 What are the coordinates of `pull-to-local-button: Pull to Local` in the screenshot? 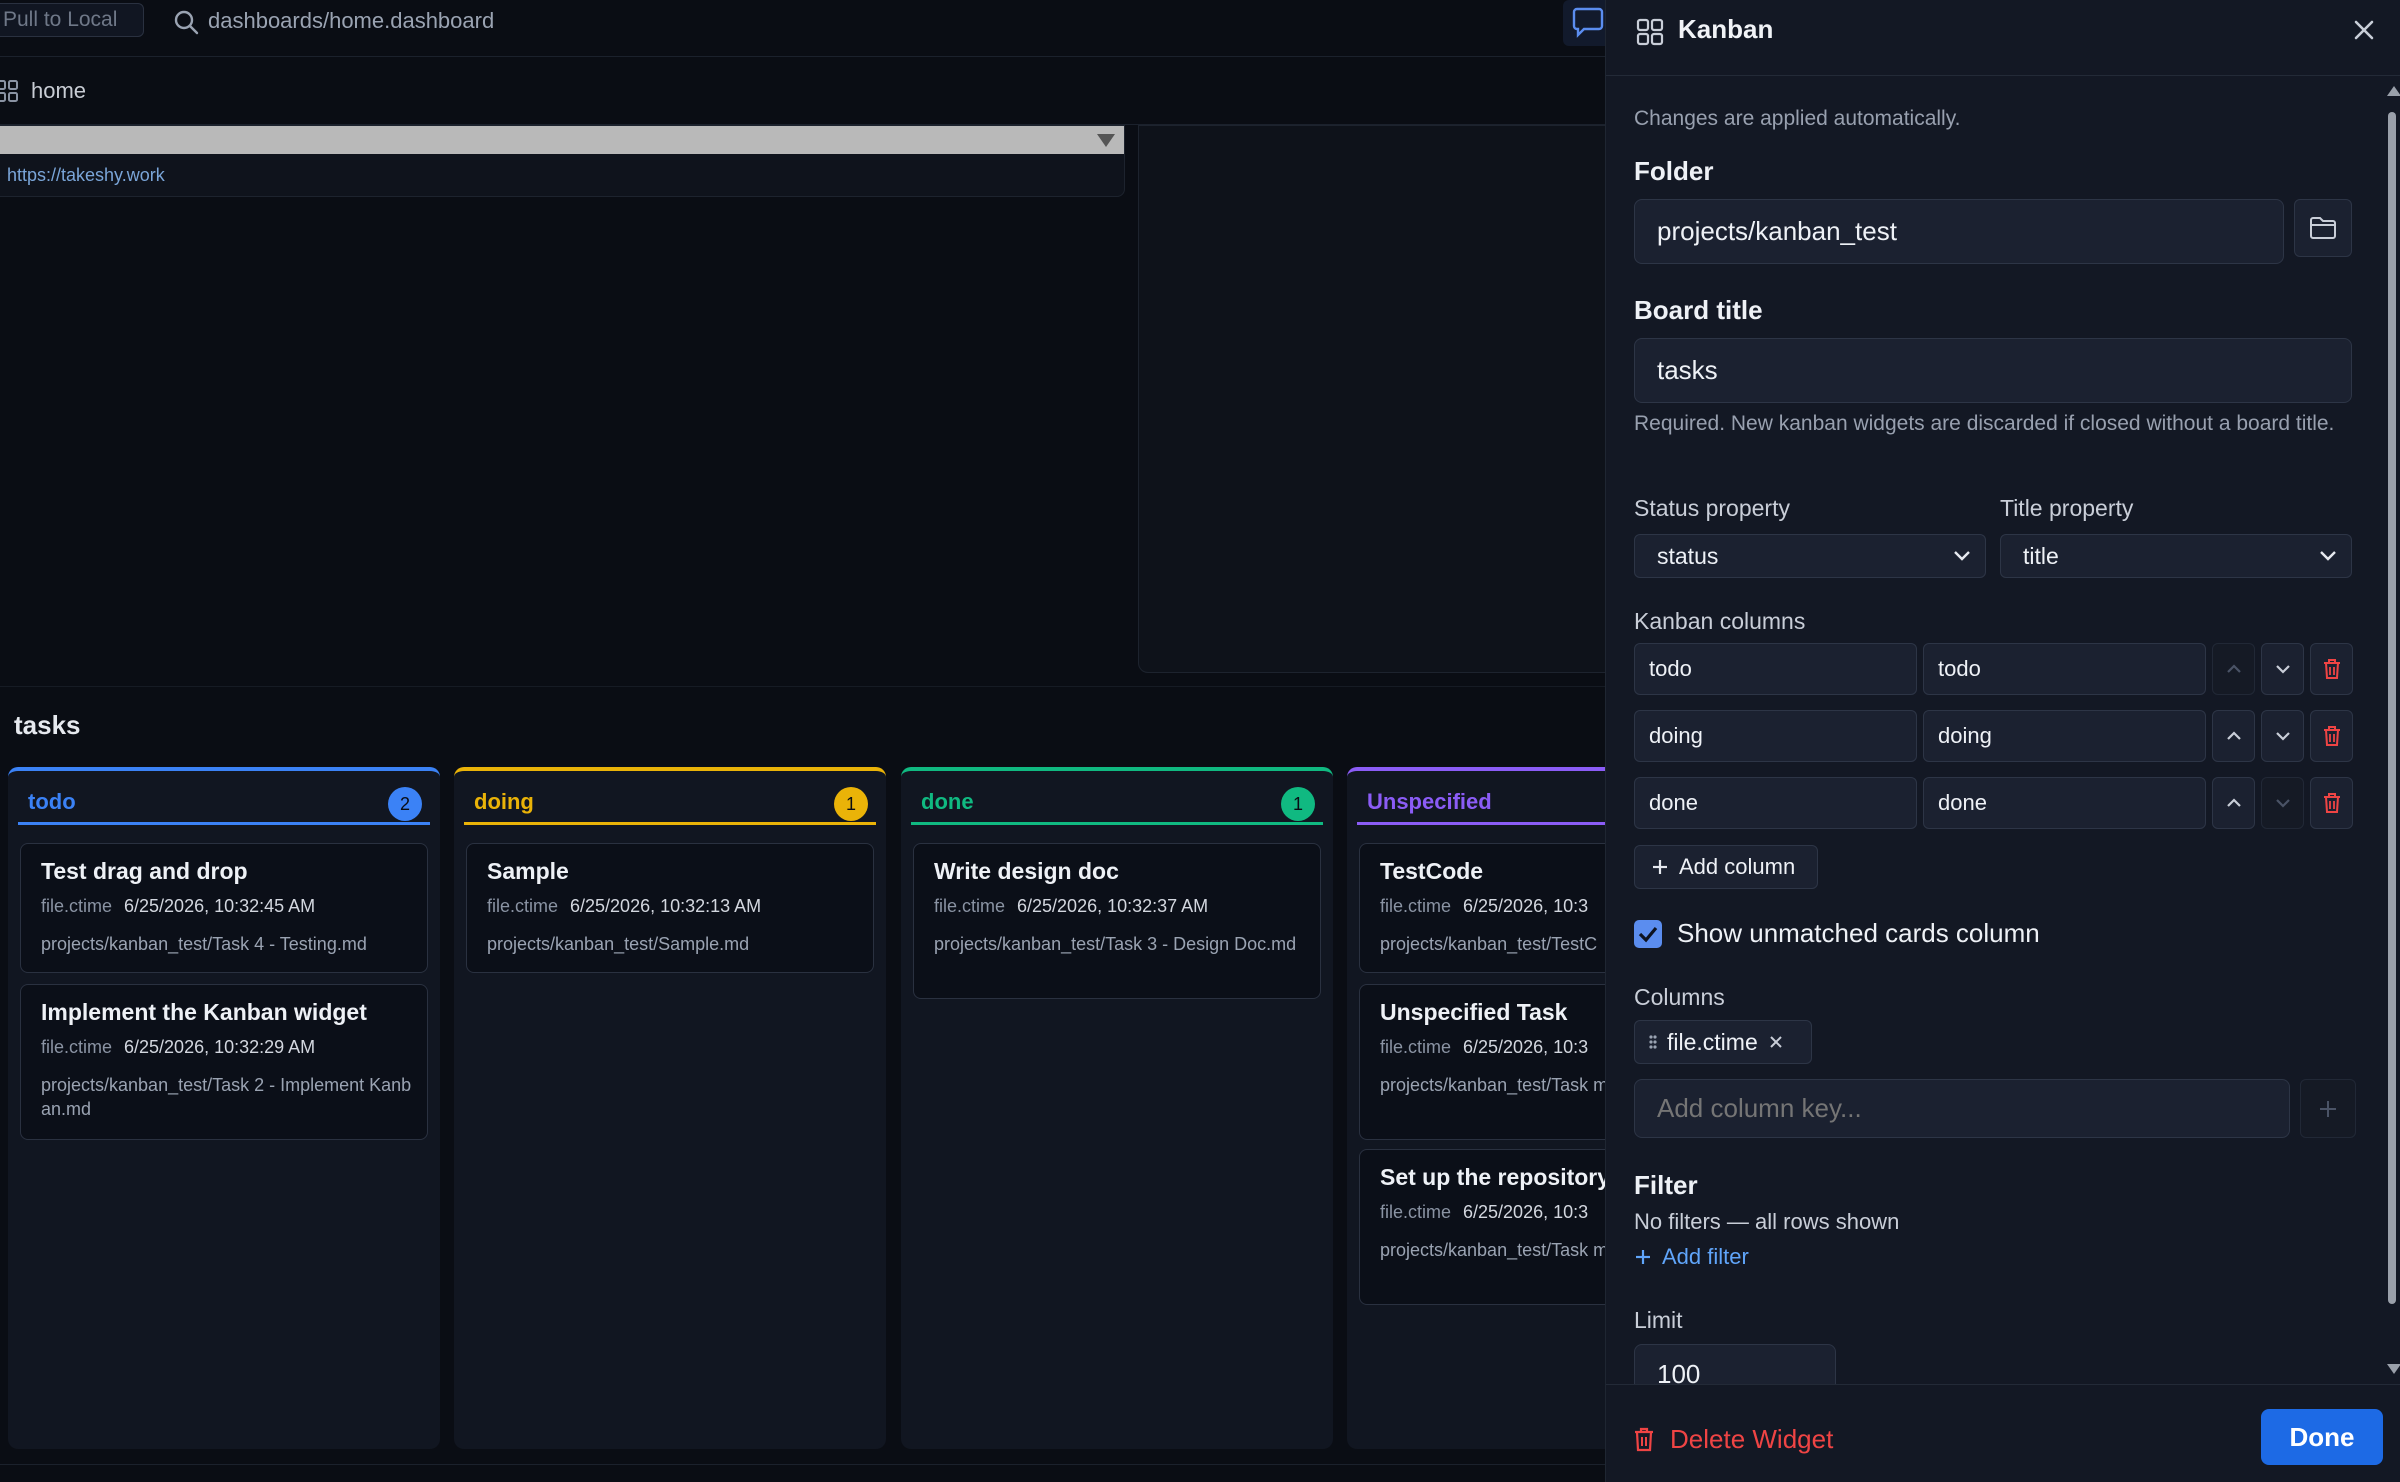 It's located at (72, 20).